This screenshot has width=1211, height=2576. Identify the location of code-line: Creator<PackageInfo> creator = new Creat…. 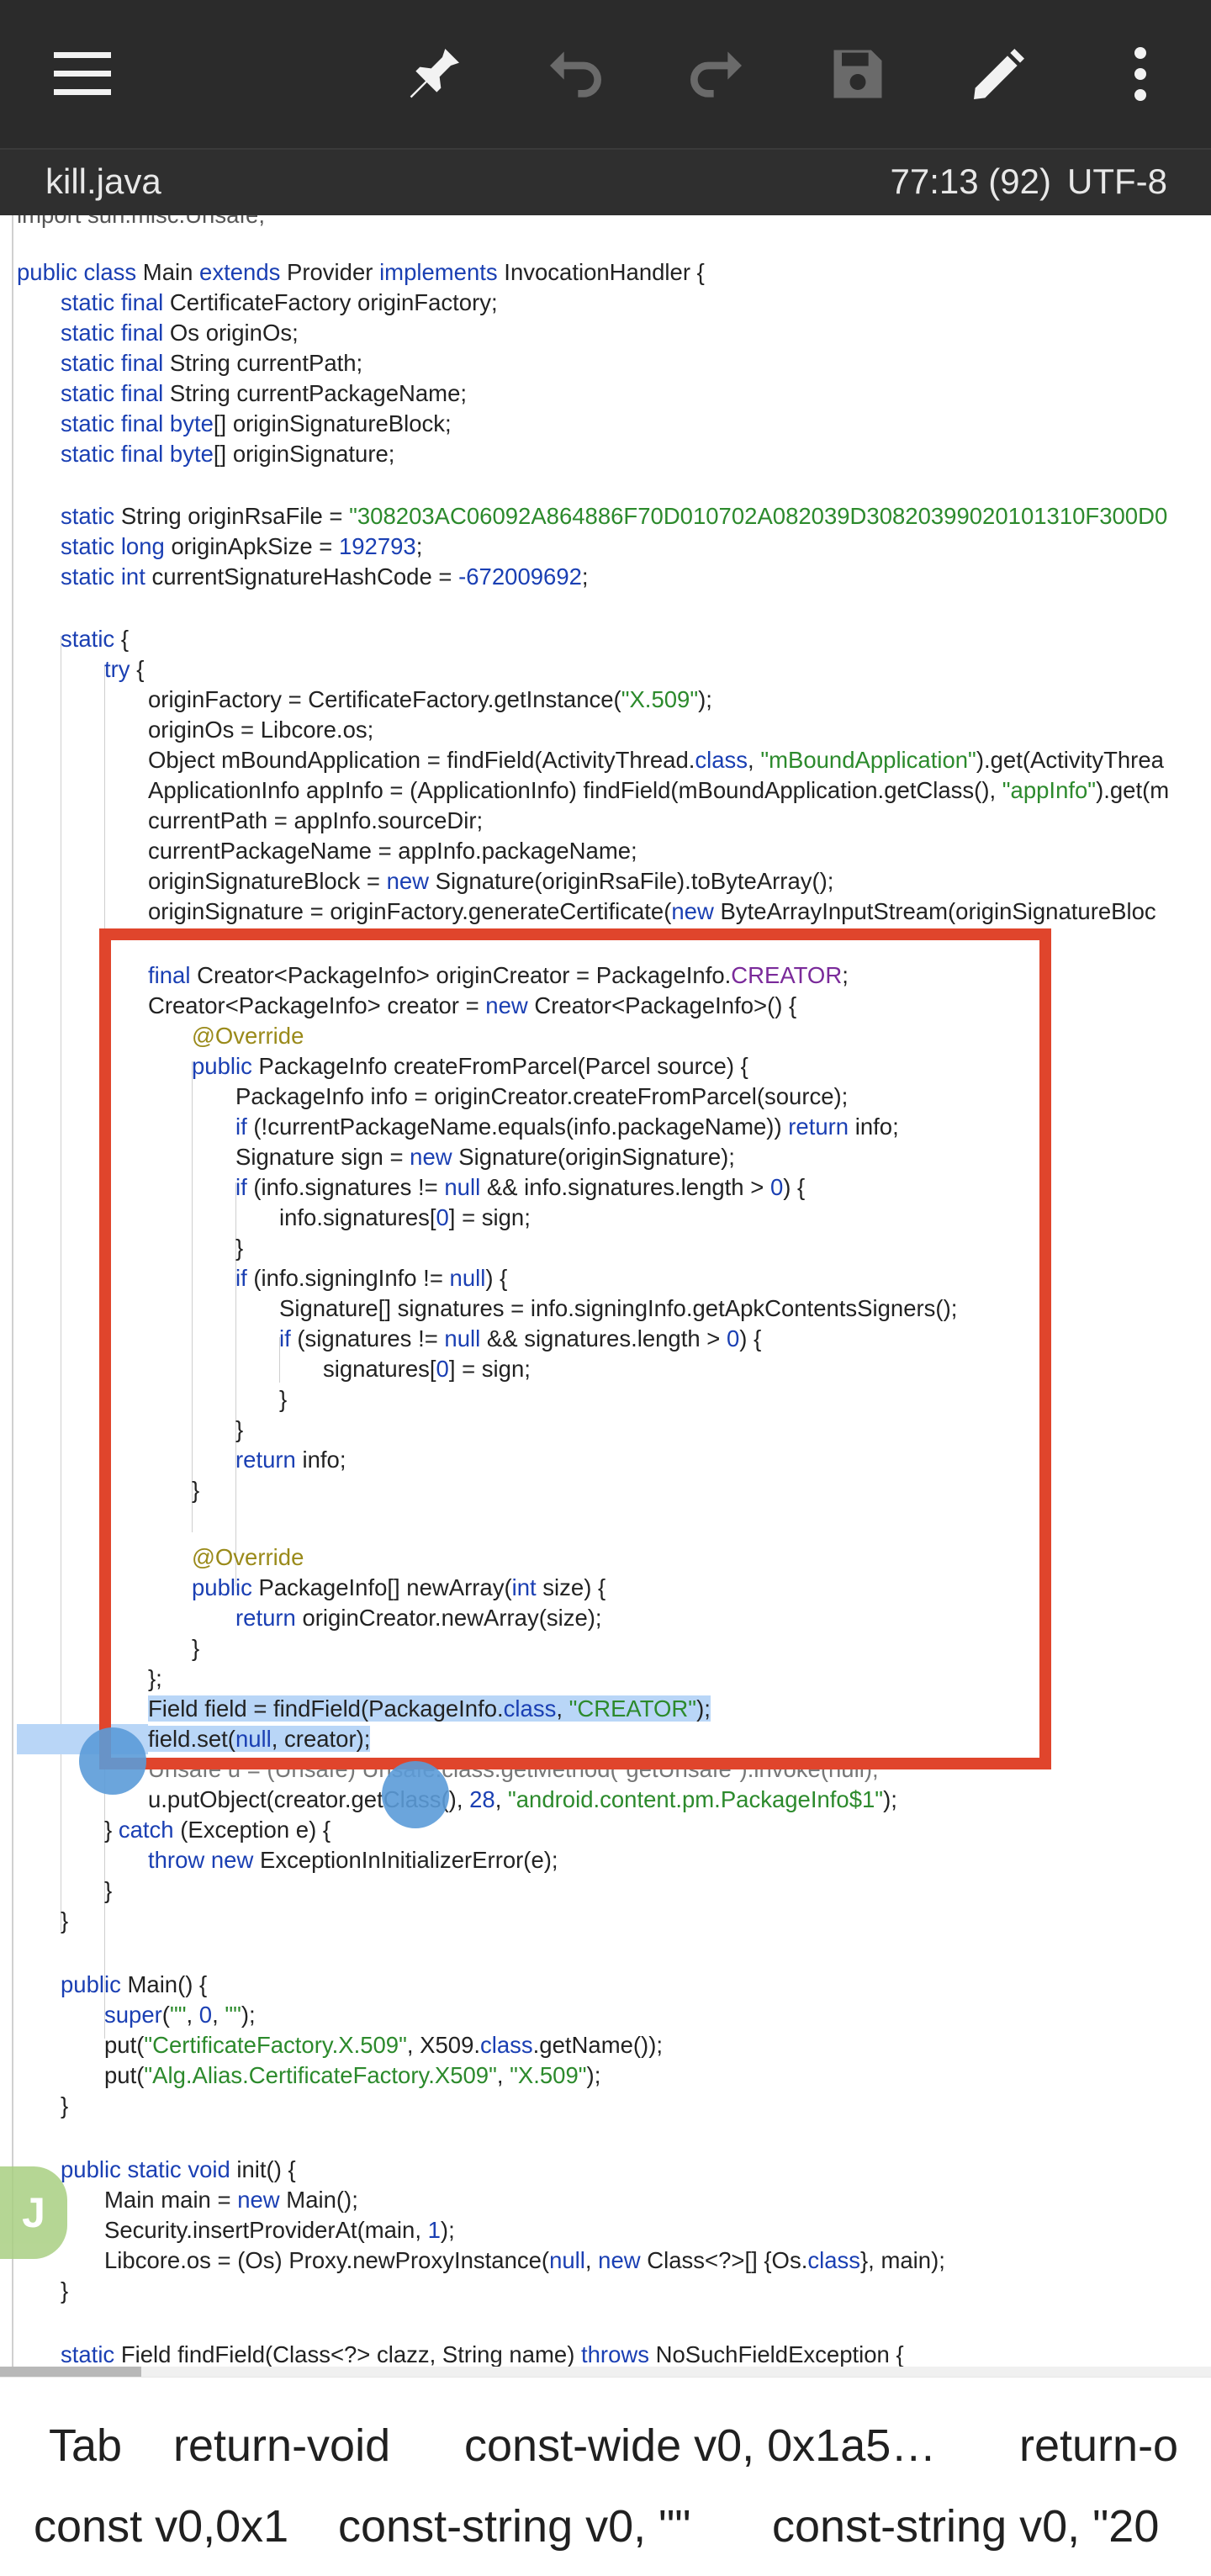
(472, 1005).